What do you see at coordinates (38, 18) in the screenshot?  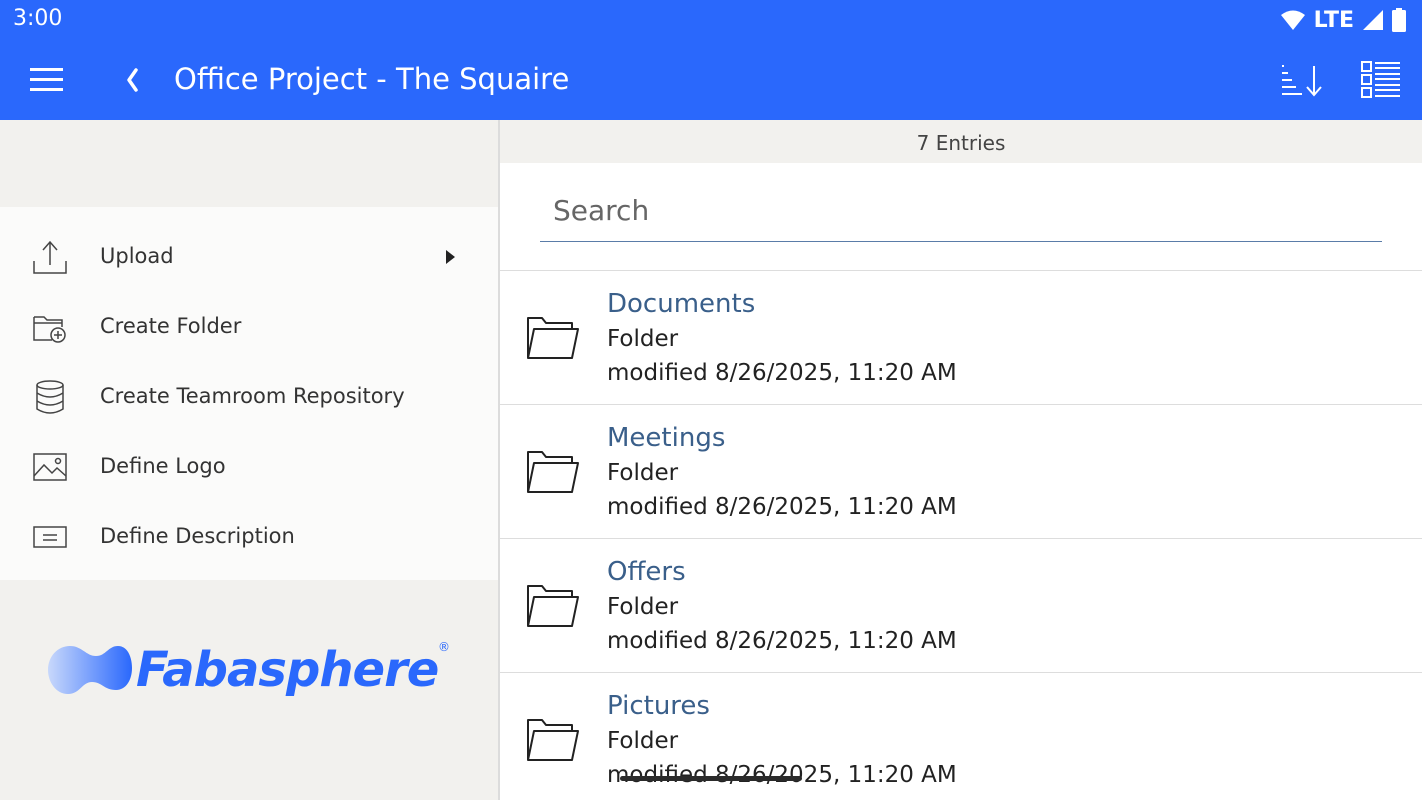 I see `status-time: 3:00` at bounding box center [38, 18].